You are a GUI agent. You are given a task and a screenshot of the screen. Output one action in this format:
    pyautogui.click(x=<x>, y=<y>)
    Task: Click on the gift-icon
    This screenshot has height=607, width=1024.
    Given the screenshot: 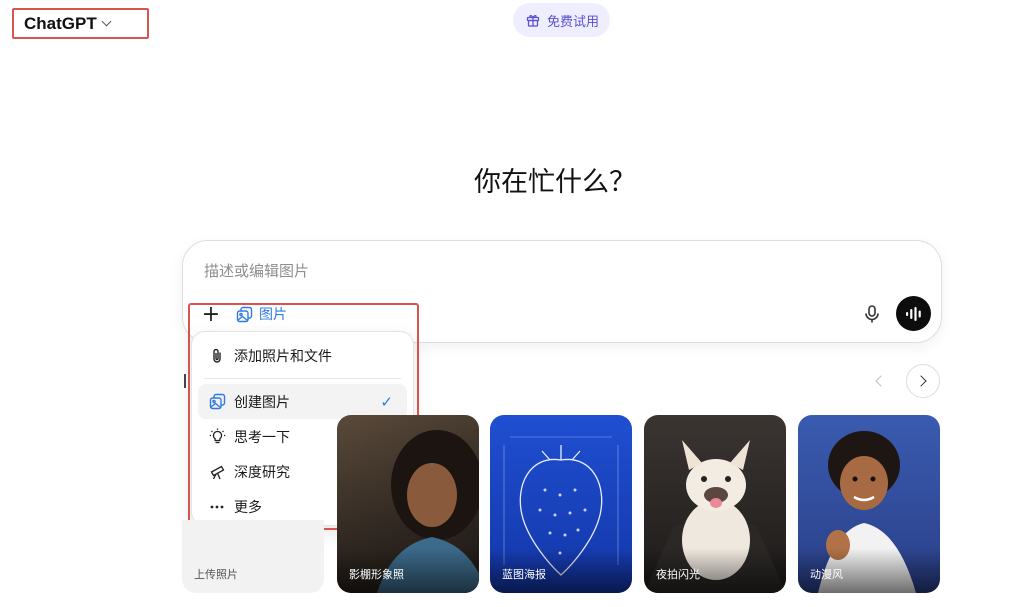 What is the action you would take?
    pyautogui.click(x=533, y=20)
    